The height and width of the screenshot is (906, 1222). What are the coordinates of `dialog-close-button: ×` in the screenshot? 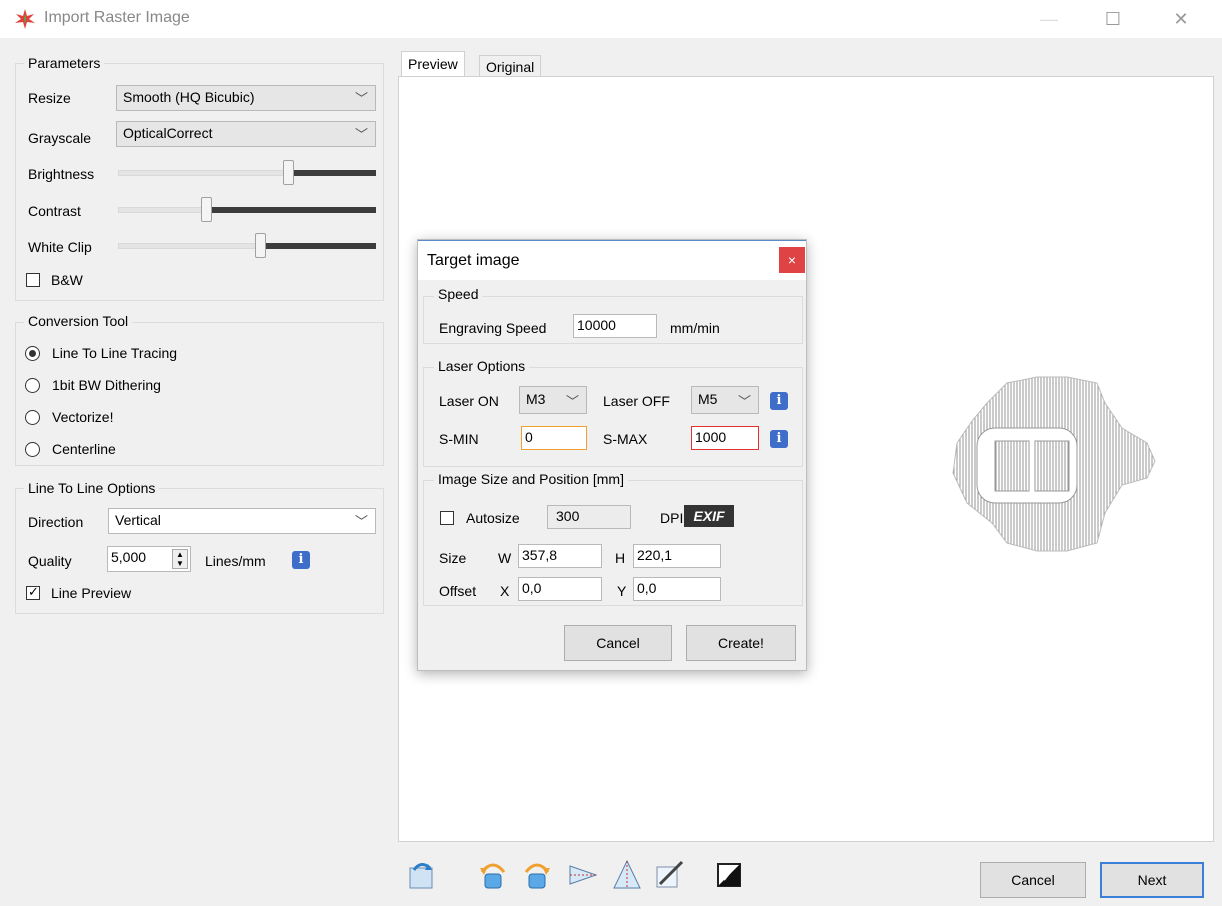 It's located at (792, 260).